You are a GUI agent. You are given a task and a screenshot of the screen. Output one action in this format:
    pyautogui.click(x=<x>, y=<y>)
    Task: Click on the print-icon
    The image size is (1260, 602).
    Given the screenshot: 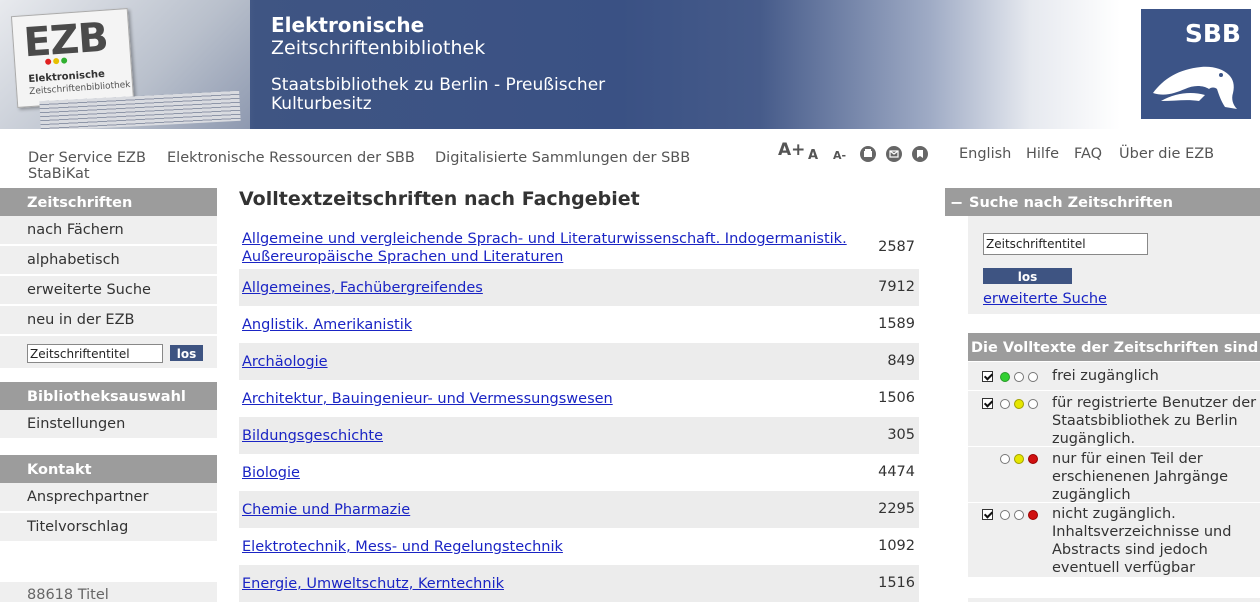 What is the action you would take?
    pyautogui.click(x=868, y=154)
    